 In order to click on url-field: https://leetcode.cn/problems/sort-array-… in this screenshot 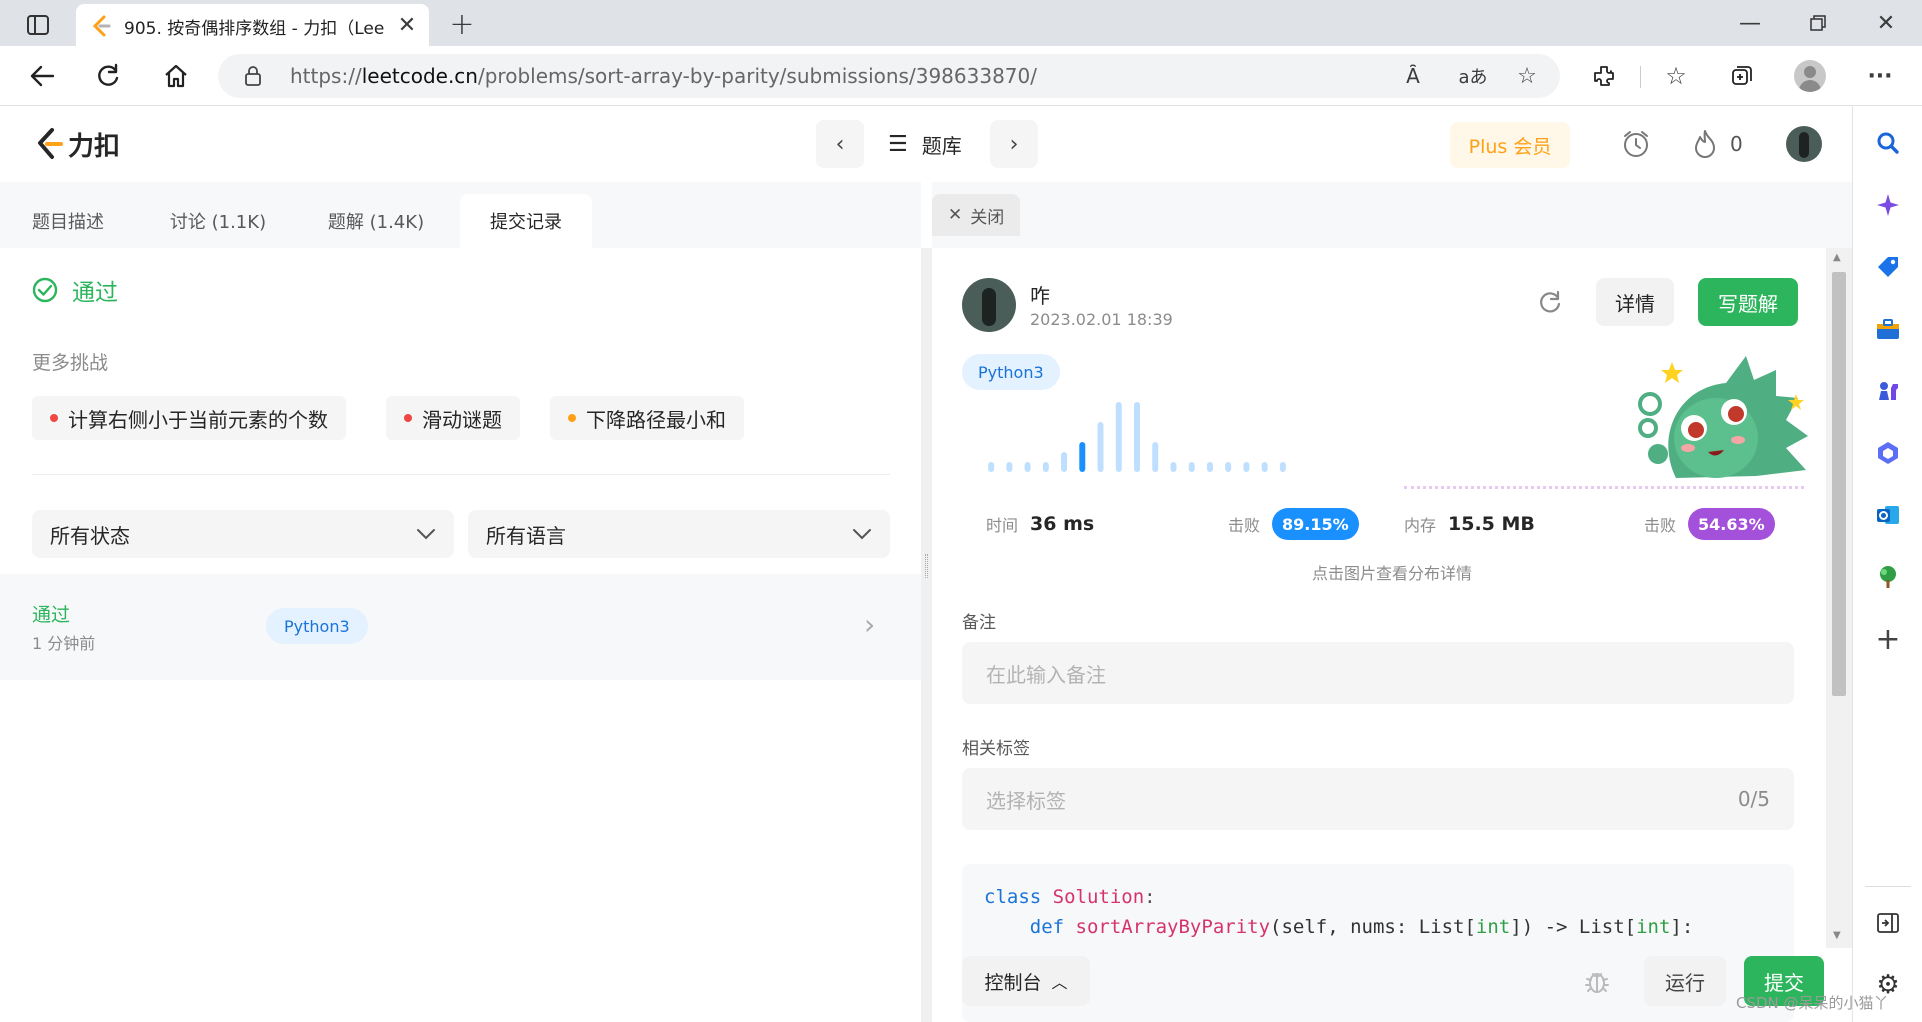, I will do `click(889, 76)`.